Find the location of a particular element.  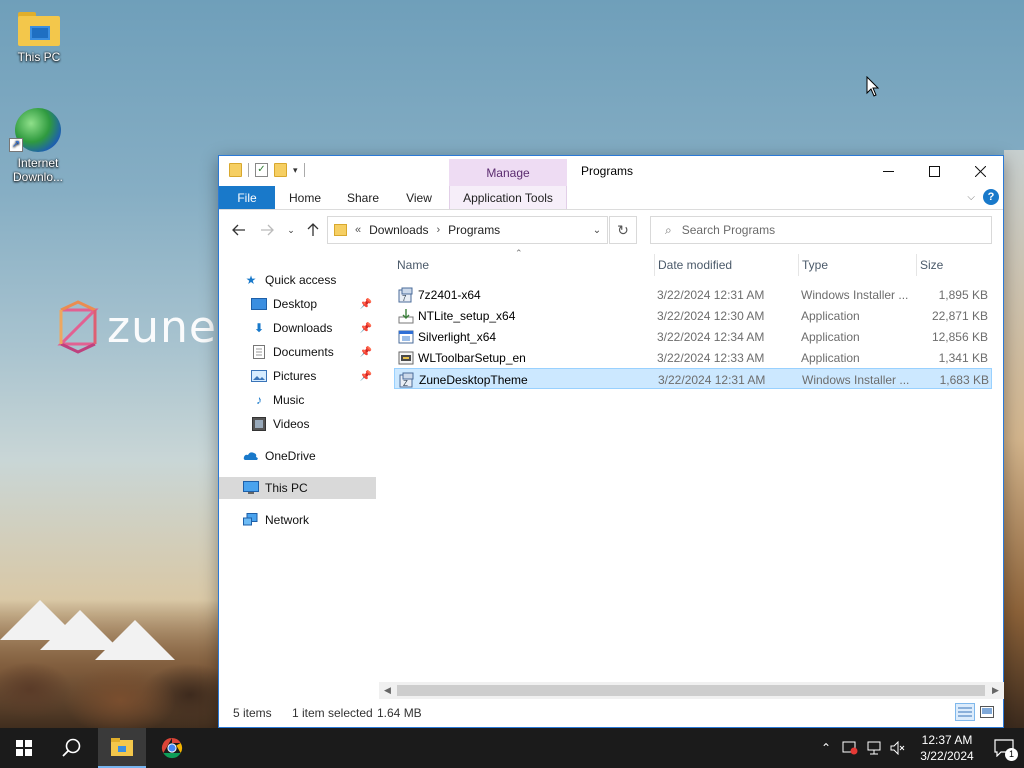

address-bar: « Downloads › Programs ⌄ is located at coordinates (467, 230).